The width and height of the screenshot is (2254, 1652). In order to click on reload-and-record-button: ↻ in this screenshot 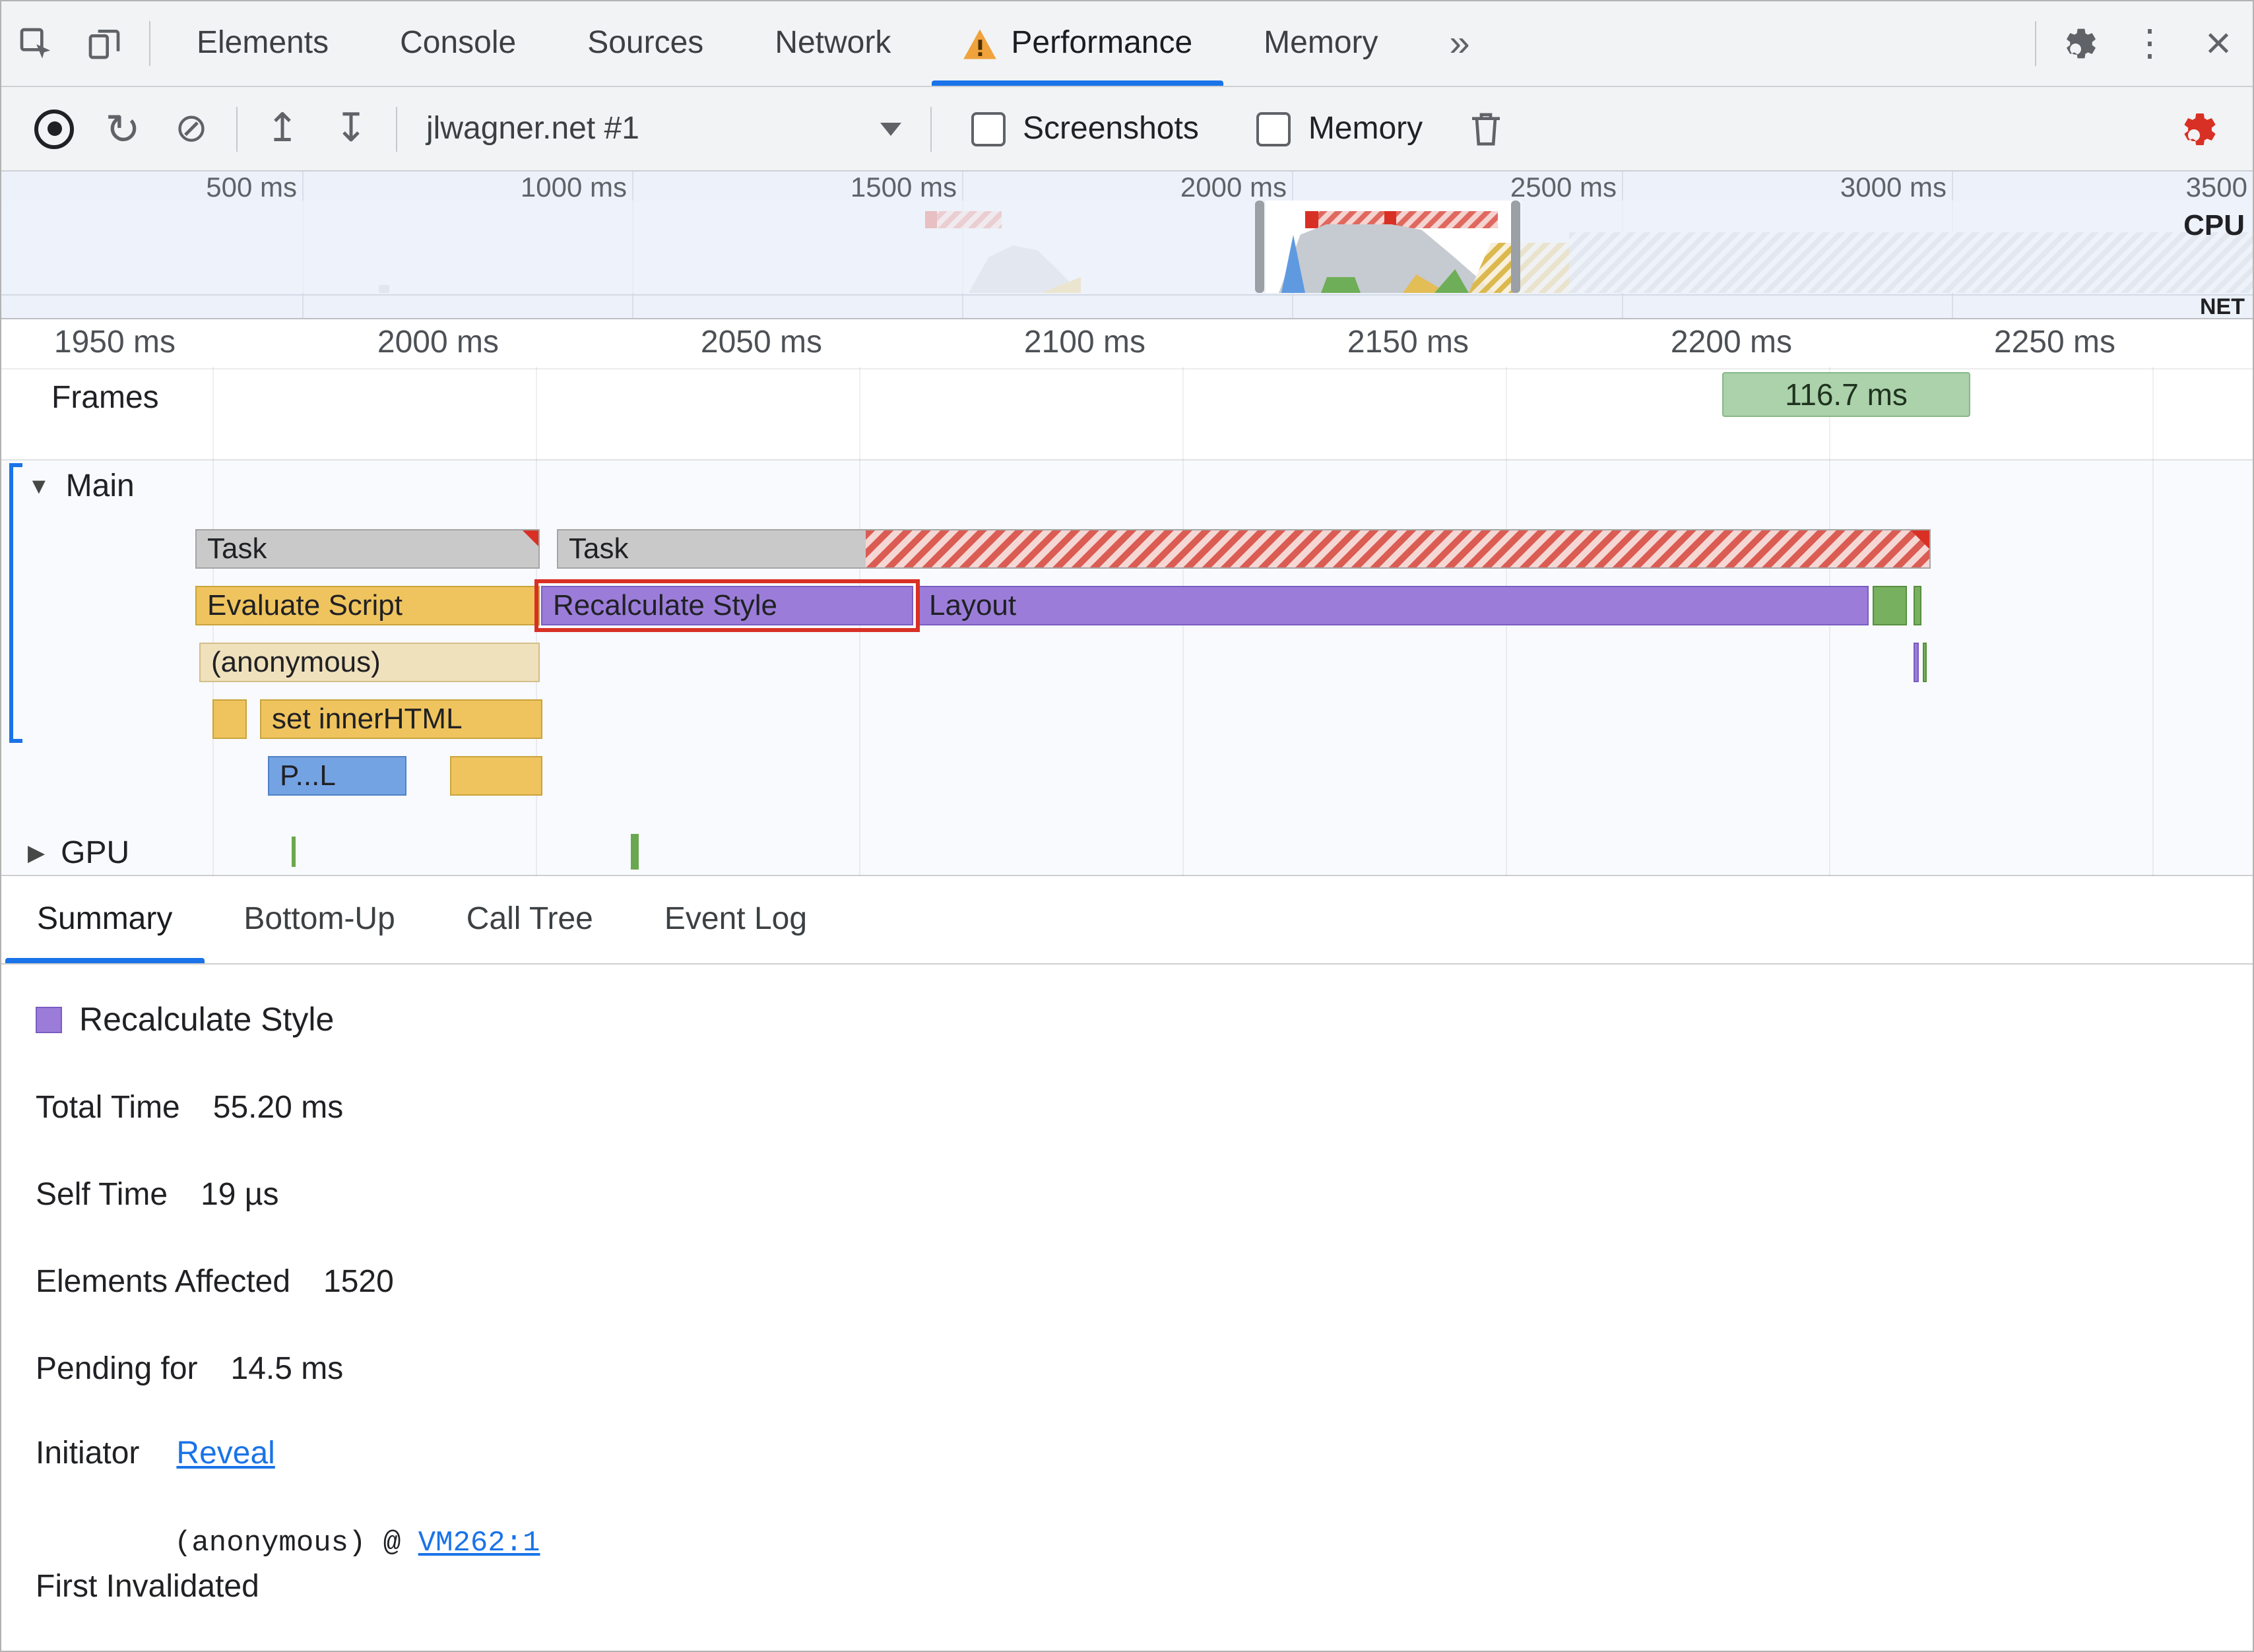, I will do `click(122, 128)`.